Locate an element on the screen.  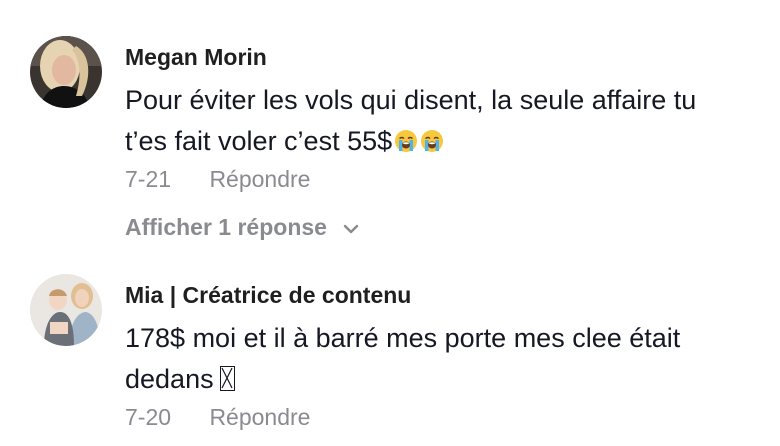
view-replies-label: Afficher 1 réponse is located at coordinates (226, 227).